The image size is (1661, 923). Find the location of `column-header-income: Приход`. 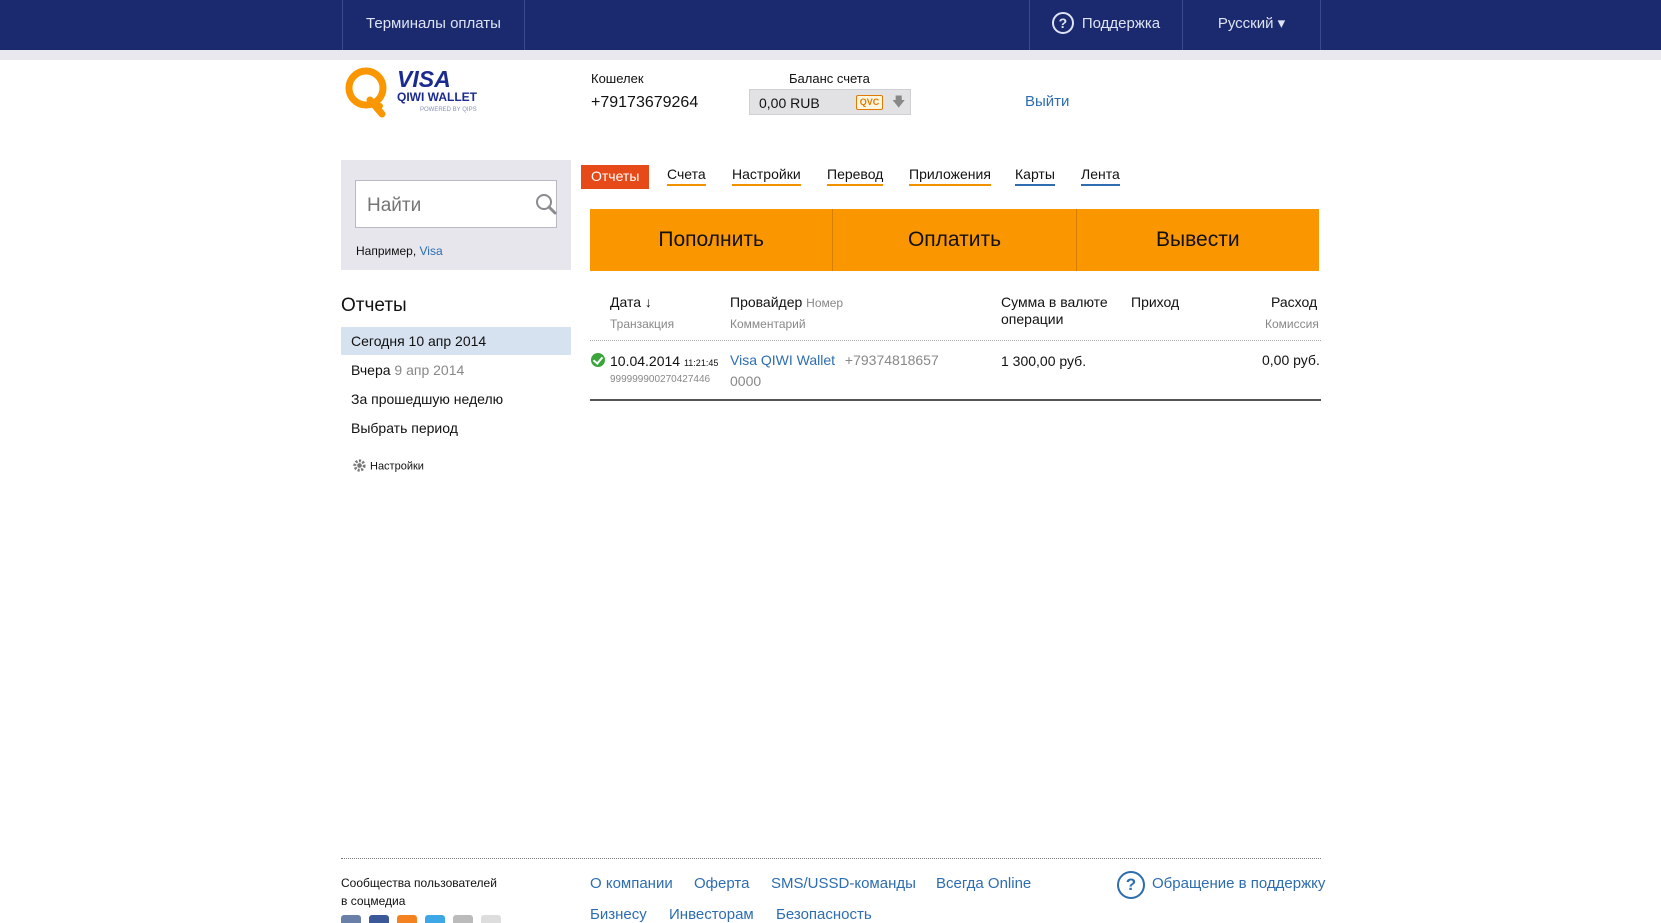

column-header-income: Приход is located at coordinates (1155, 302).